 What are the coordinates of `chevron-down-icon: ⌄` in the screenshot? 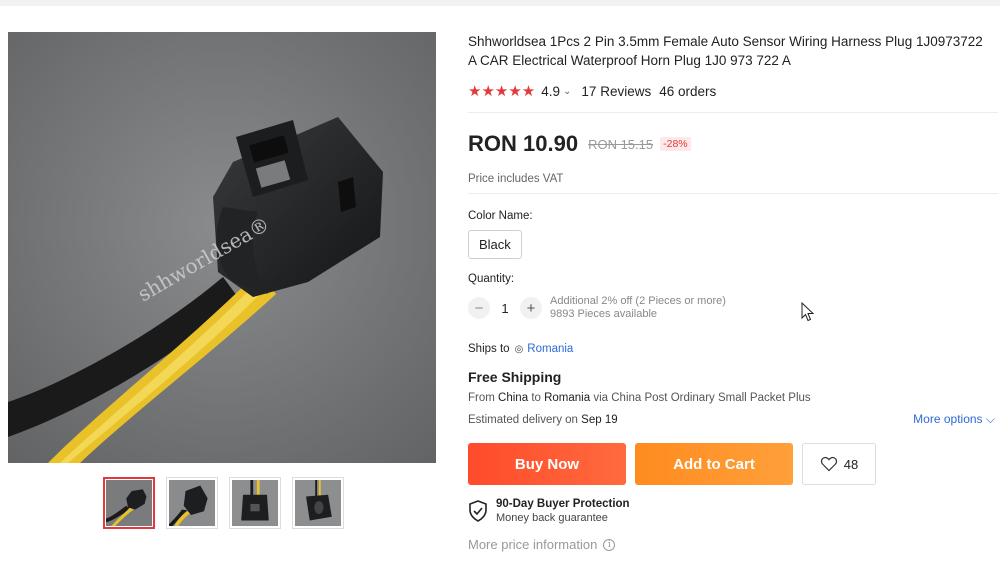 It's located at (567, 91).